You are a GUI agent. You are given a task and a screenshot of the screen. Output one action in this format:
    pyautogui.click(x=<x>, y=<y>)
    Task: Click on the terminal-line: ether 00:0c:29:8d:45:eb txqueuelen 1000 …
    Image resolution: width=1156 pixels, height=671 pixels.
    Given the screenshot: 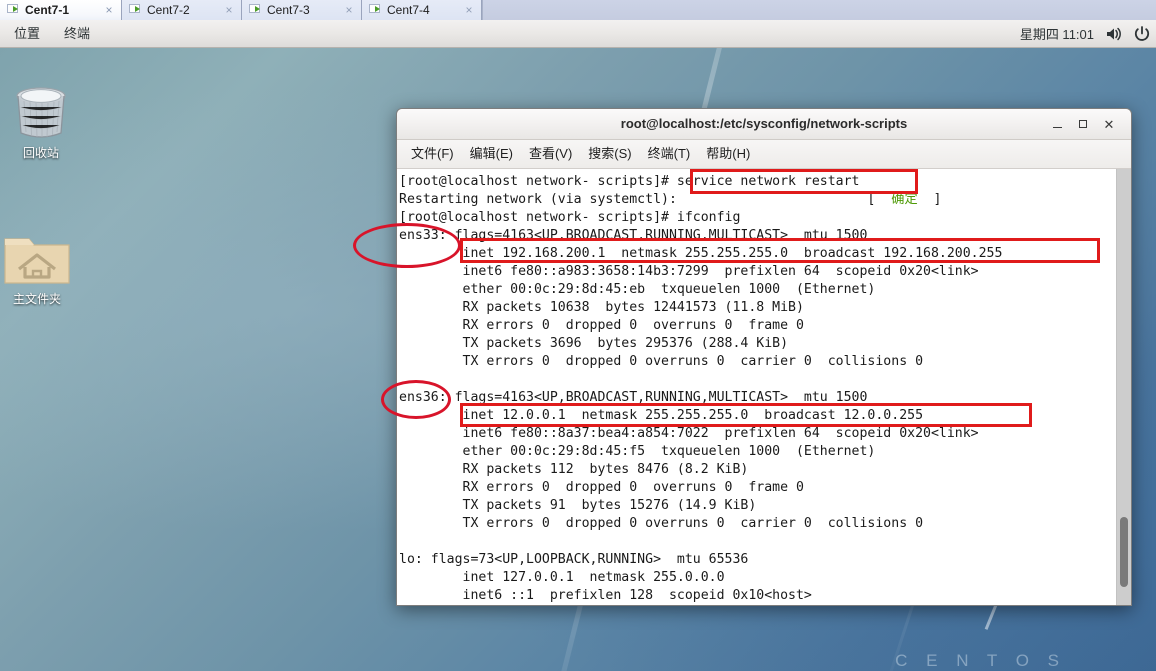 What is the action you would take?
    pyautogui.click(x=637, y=289)
    